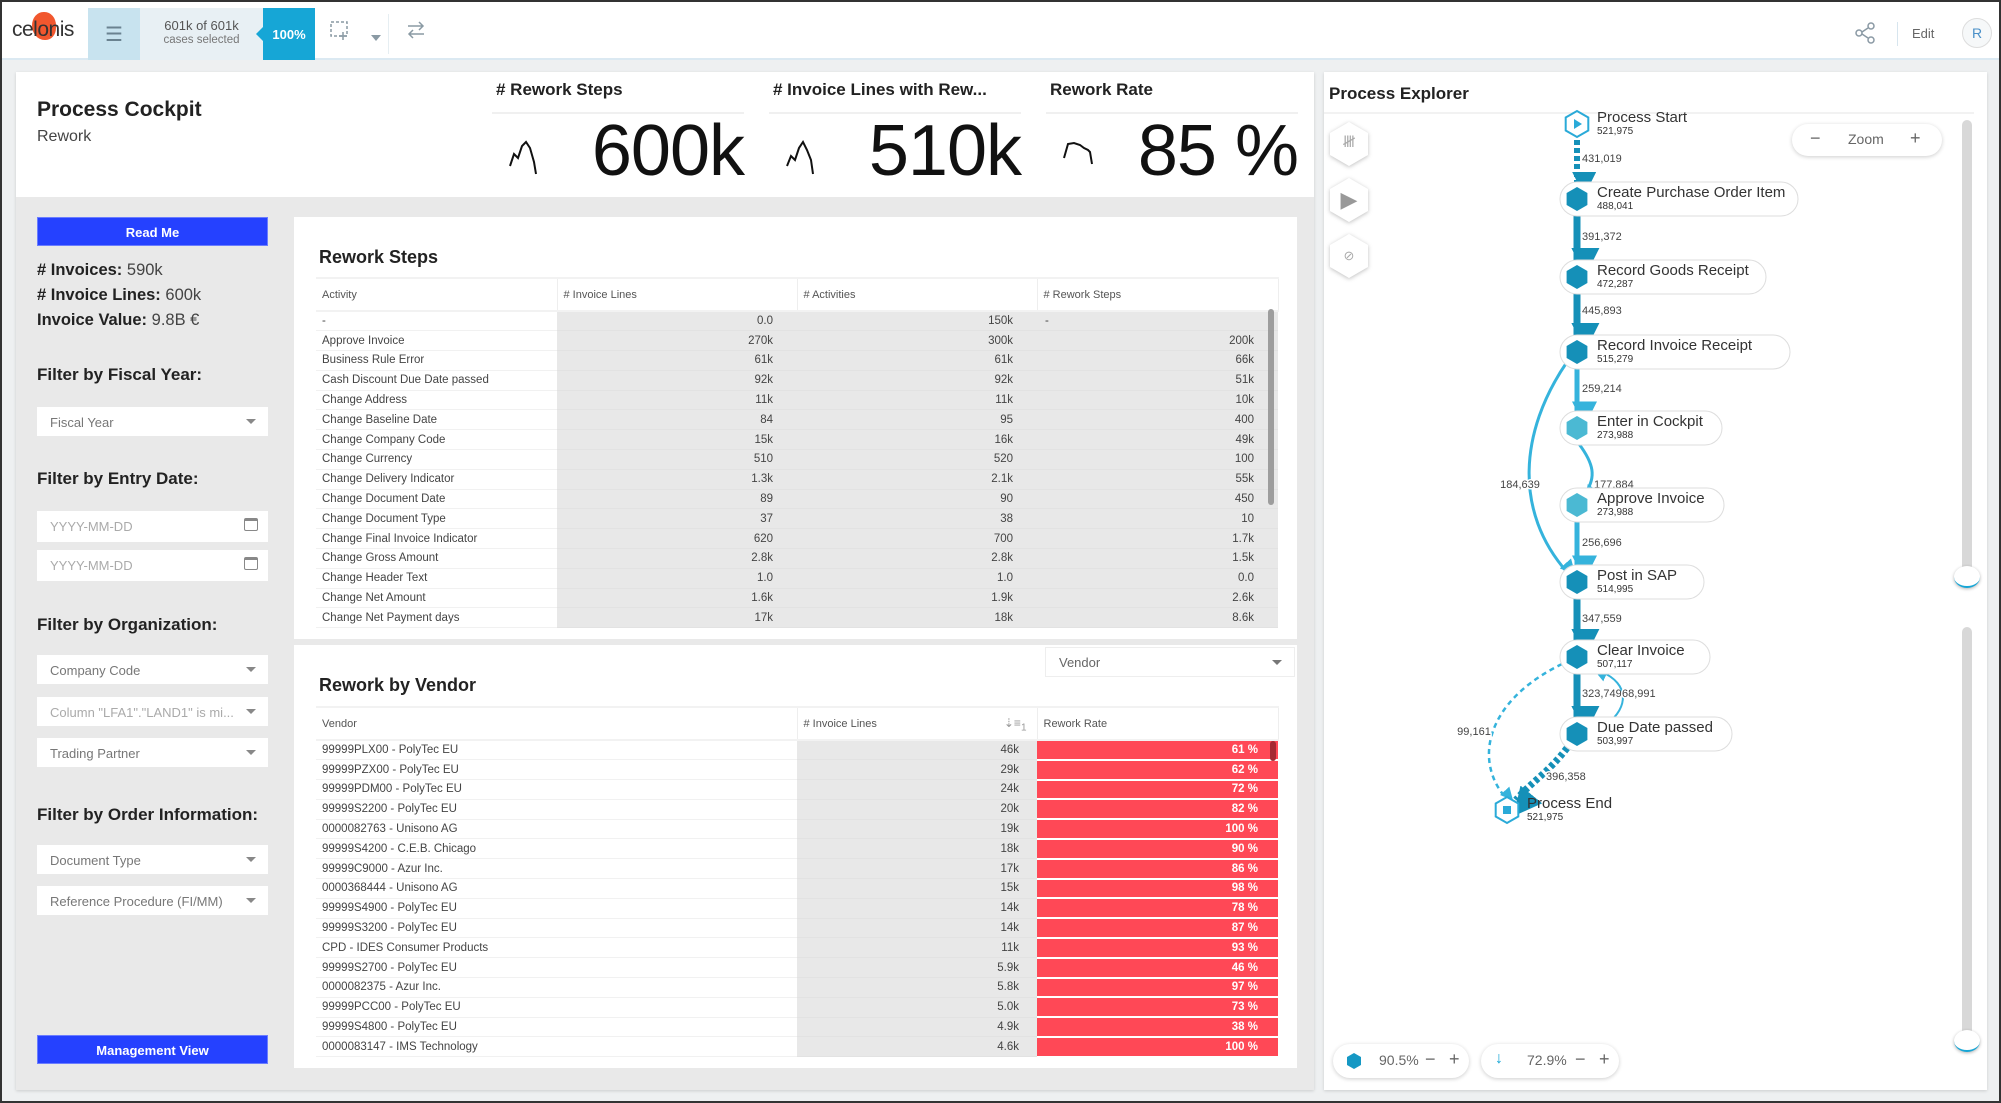 The width and height of the screenshot is (2001, 1103). Describe the element at coordinates (152, 669) in the screenshot. I see `company-code-dropdown: Company Code` at that location.